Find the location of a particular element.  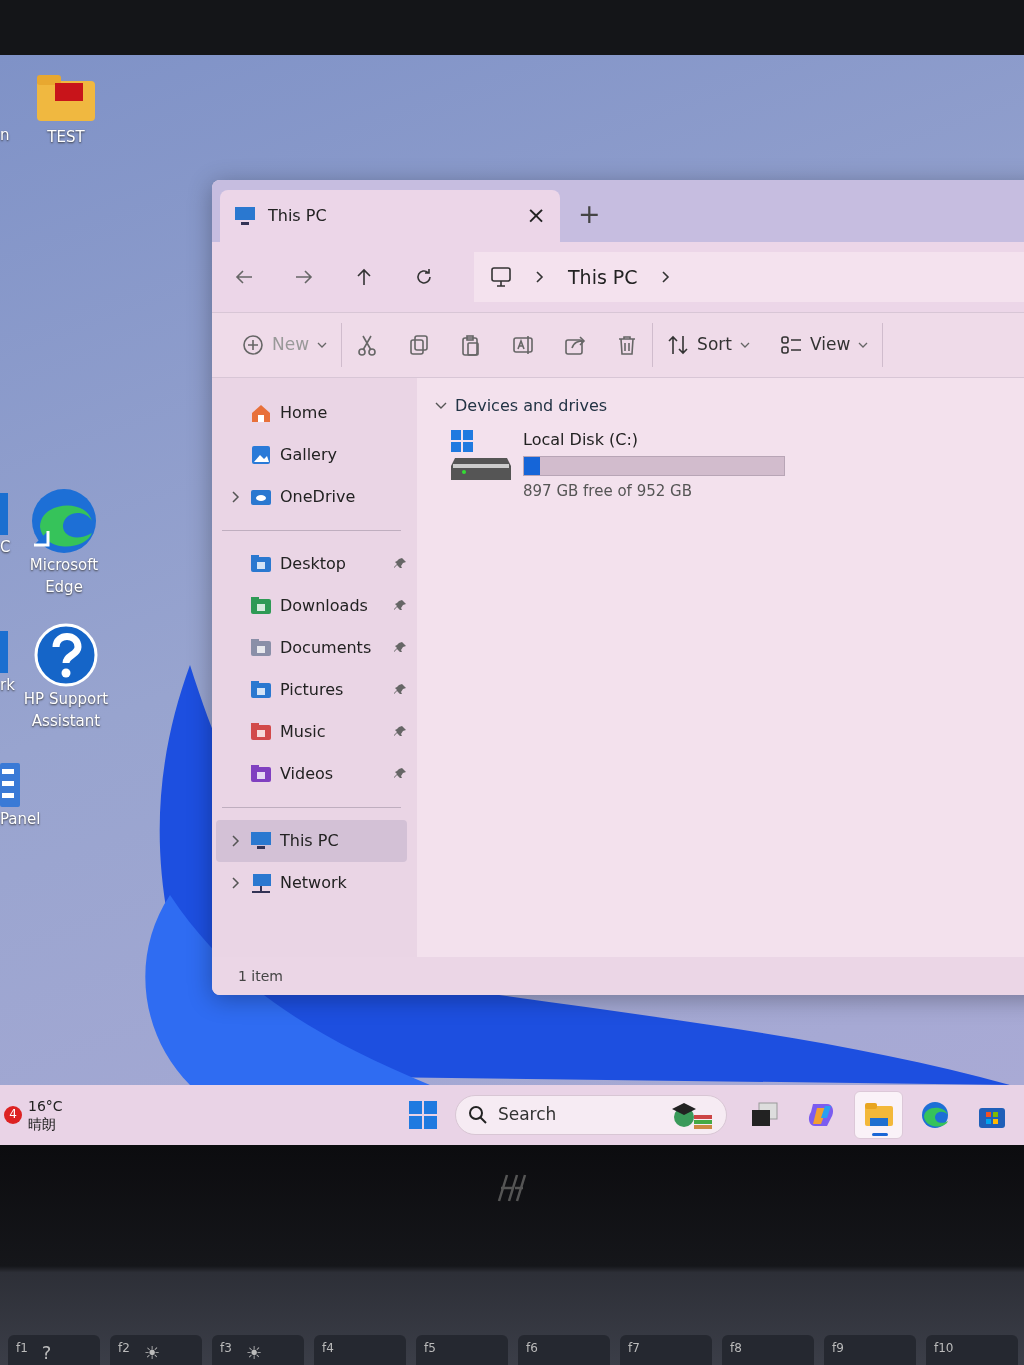

icon-label: rk is located at coordinates (7, 685).